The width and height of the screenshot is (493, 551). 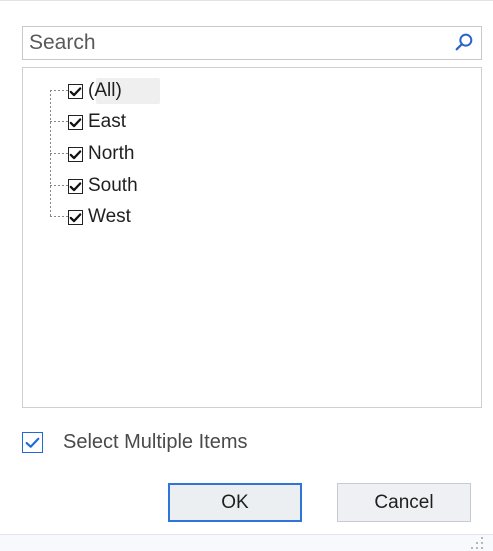 What do you see at coordinates (105, 90) in the screenshot?
I see `list-item-label: (All)` at bounding box center [105, 90].